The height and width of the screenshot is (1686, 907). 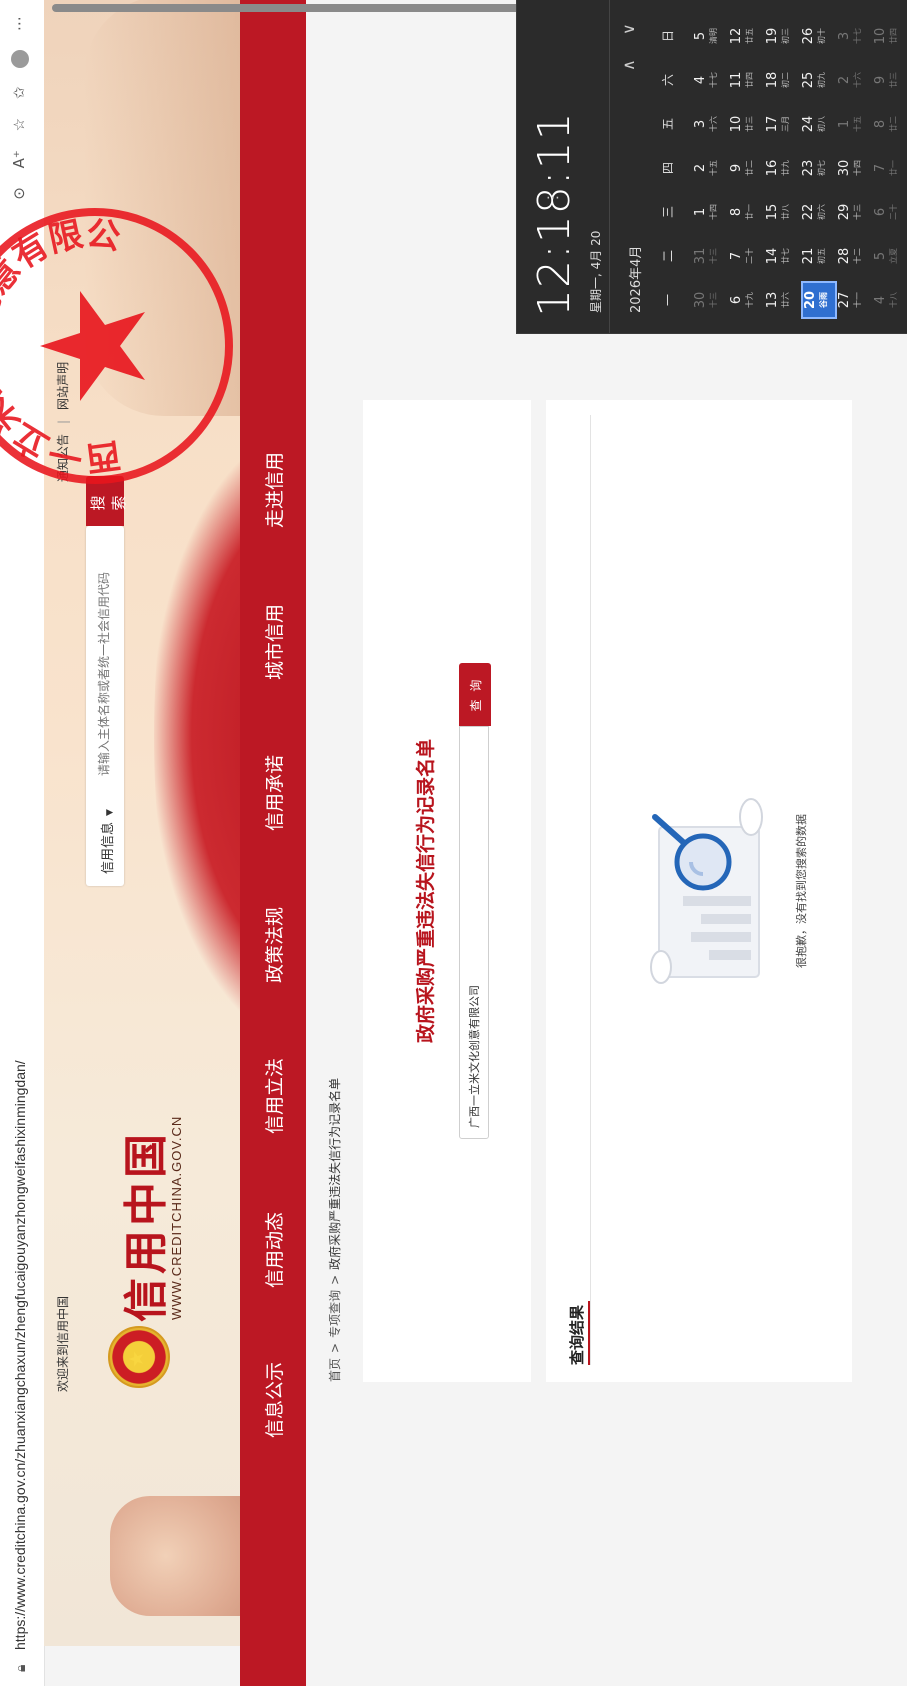 What do you see at coordinates (553, 198) in the screenshot?
I see `more-icon: ⋯` at bounding box center [553, 198].